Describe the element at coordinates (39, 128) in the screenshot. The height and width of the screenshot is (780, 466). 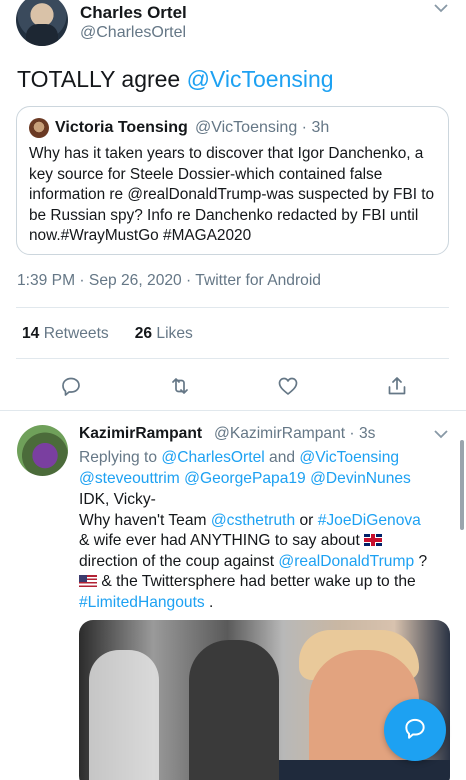
I see `quoted-author-avatar` at that location.